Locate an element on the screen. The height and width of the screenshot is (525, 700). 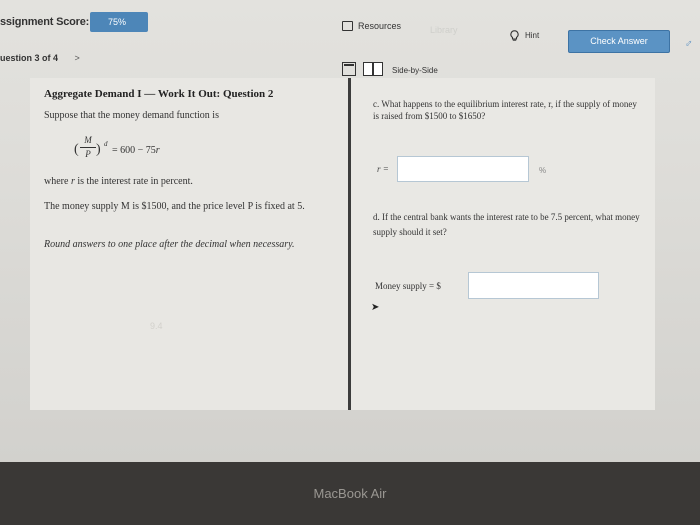
resources-label: Resources is located at coordinates (380, 26).